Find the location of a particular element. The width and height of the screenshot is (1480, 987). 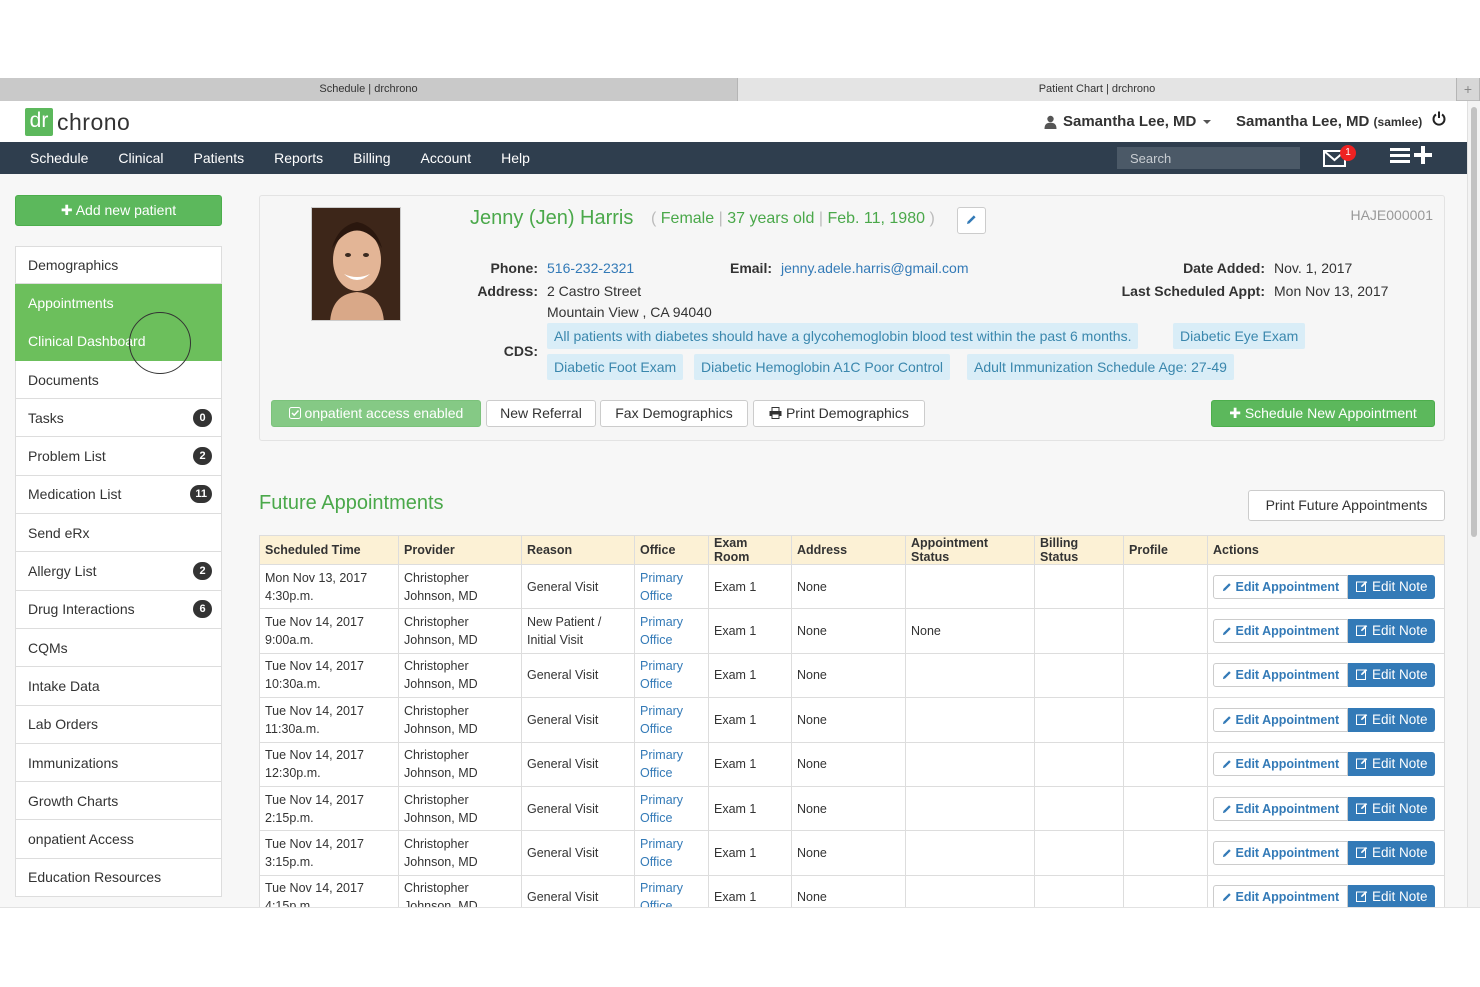

column-header: Appointment Status is located at coordinates (970, 550).